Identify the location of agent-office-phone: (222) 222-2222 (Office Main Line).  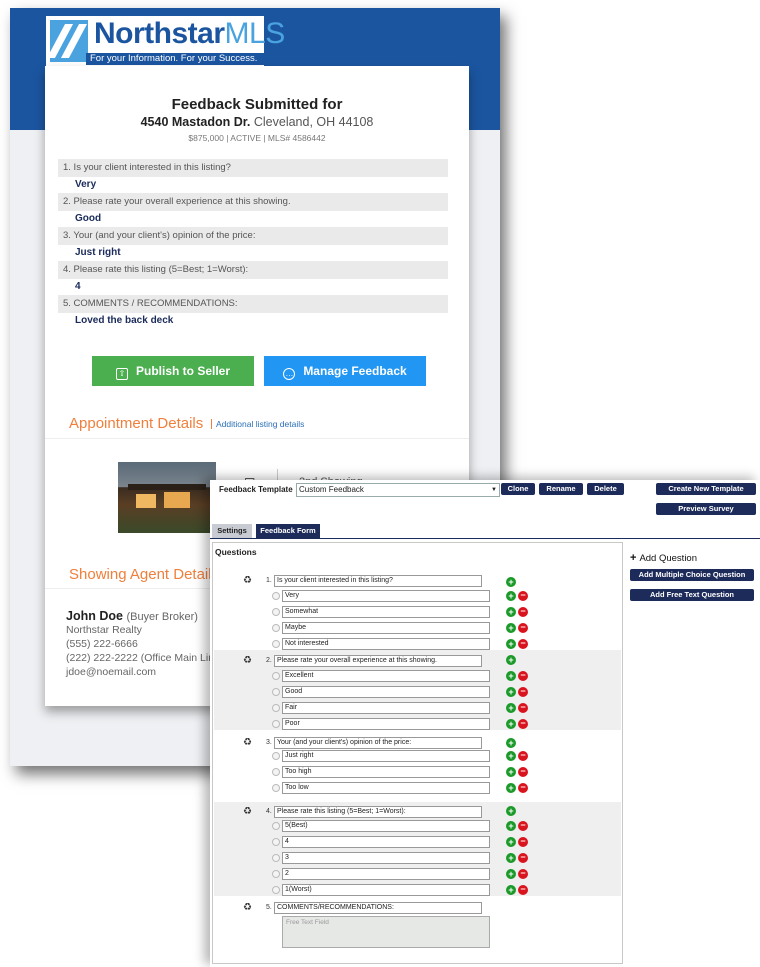
(145, 658).